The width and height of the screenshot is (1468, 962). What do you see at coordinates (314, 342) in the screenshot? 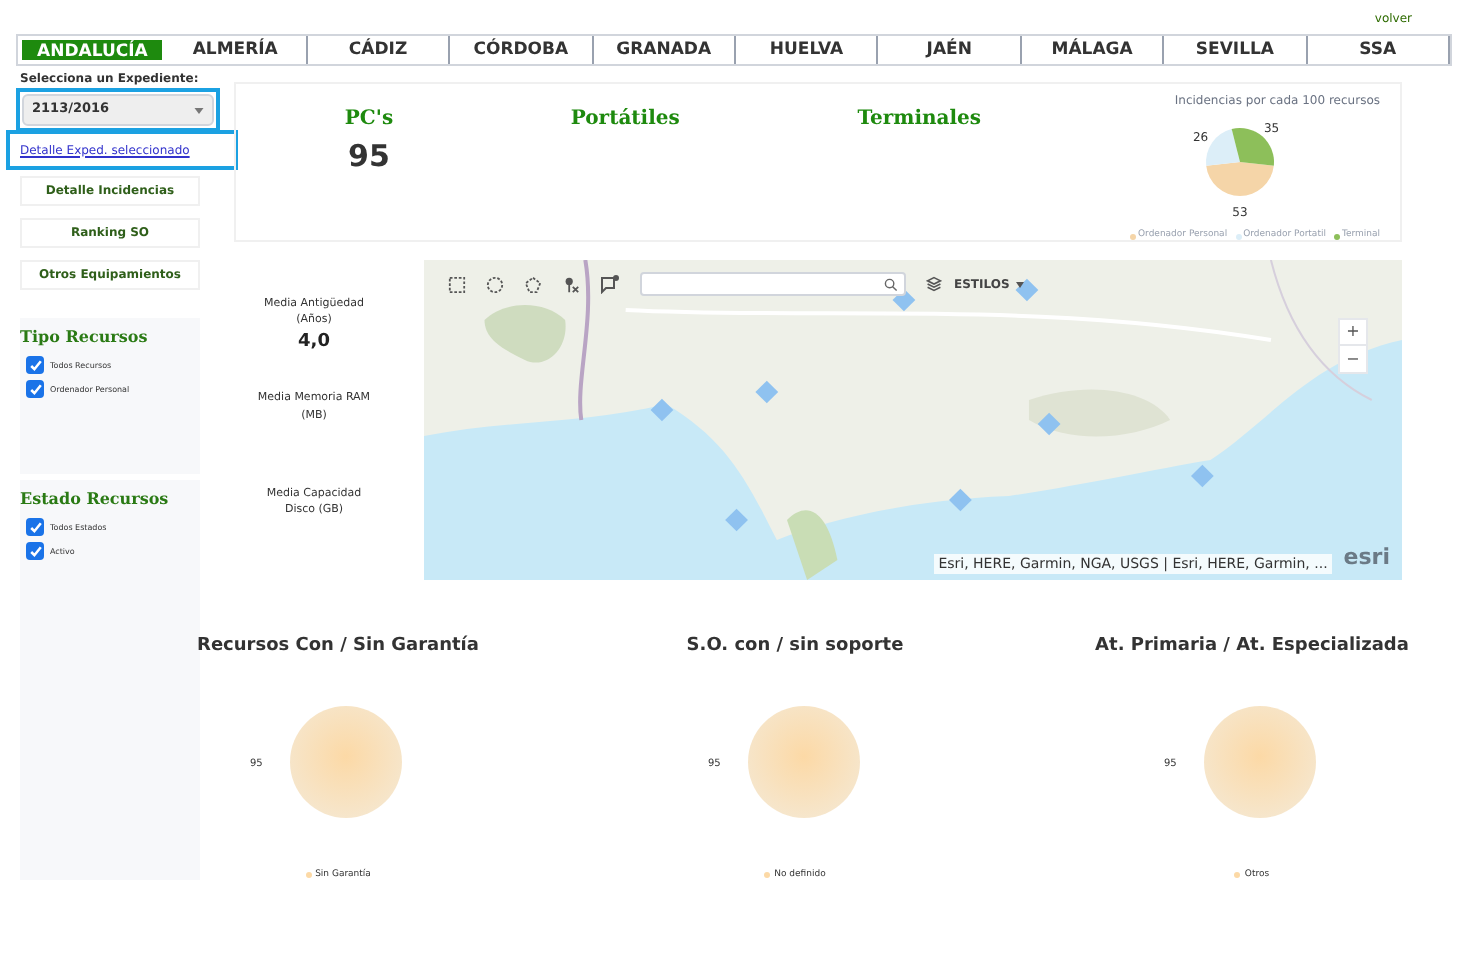
I see `stat-value: 4,0` at bounding box center [314, 342].